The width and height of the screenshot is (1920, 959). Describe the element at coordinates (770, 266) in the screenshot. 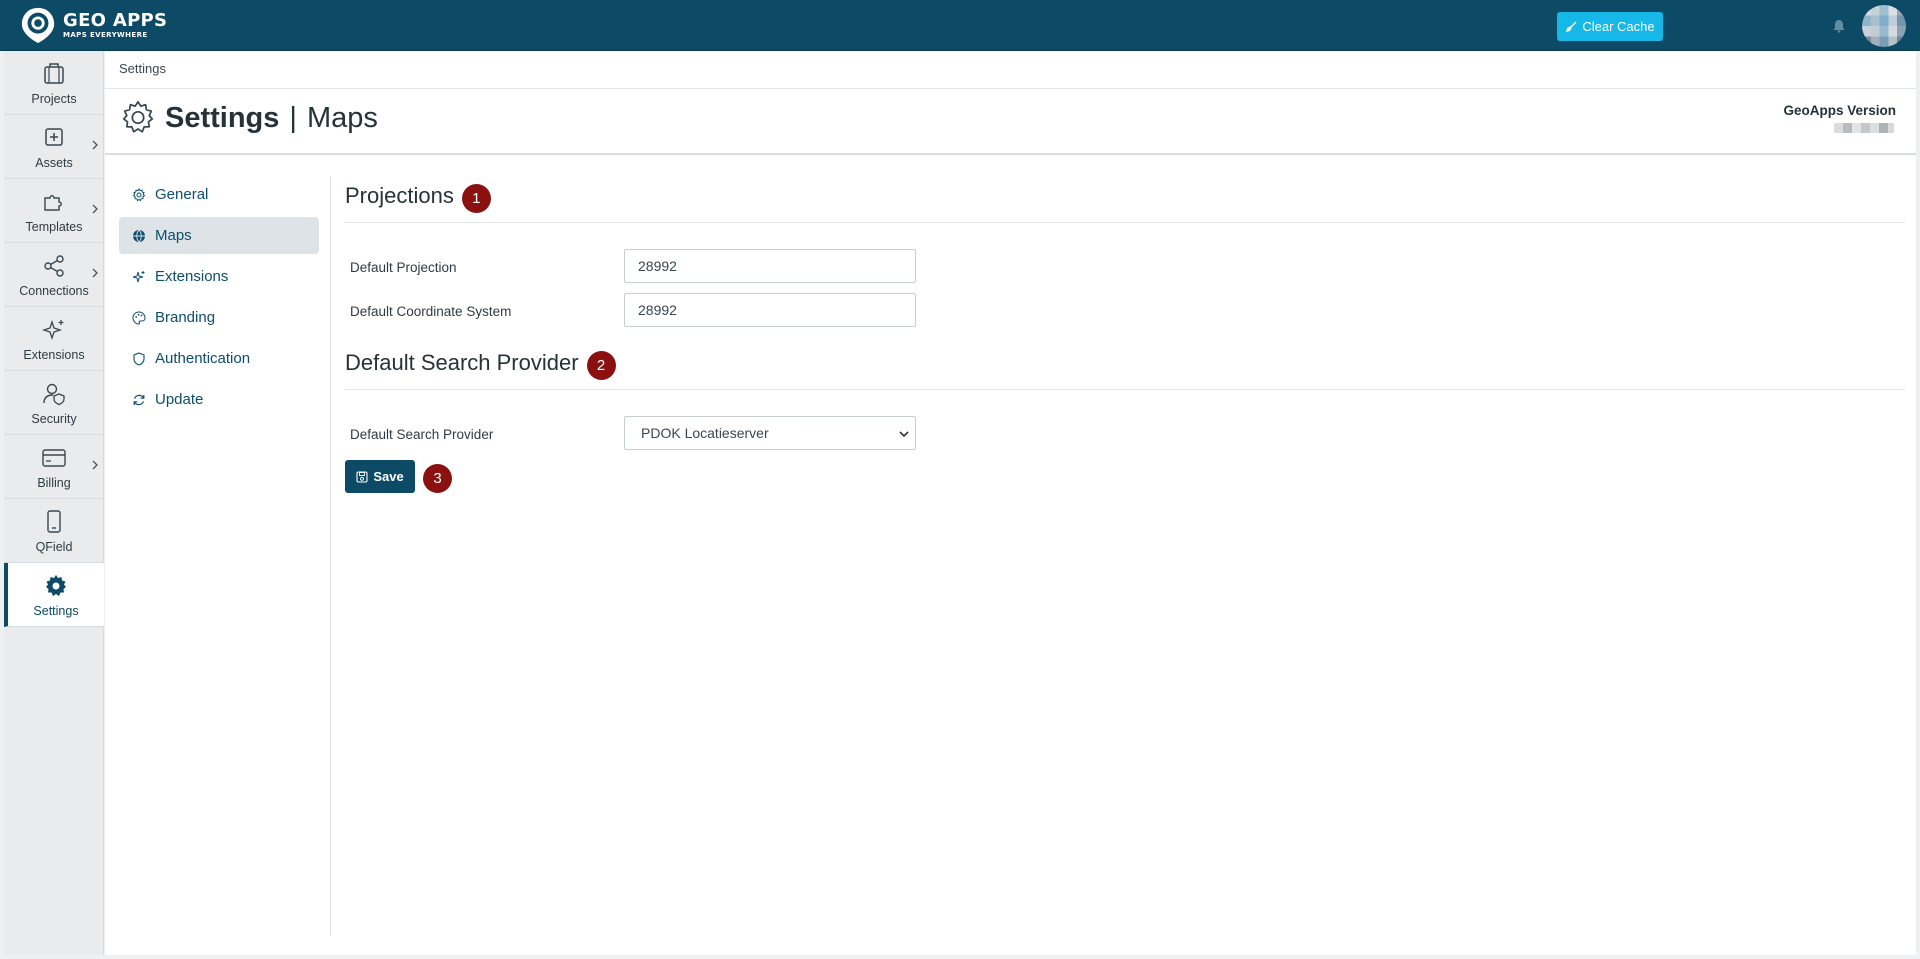

I see `default-projection-input` at that location.